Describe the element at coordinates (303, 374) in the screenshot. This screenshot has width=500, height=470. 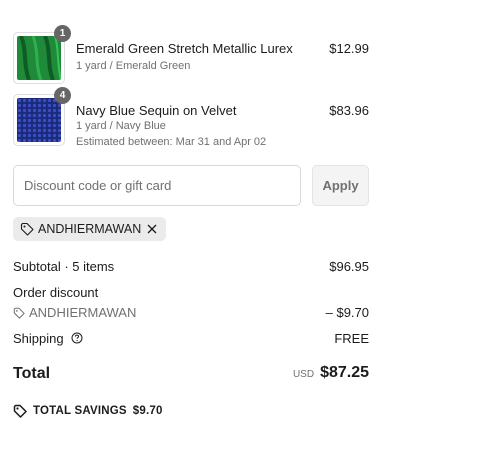
I see `currency-code: USD` at that location.